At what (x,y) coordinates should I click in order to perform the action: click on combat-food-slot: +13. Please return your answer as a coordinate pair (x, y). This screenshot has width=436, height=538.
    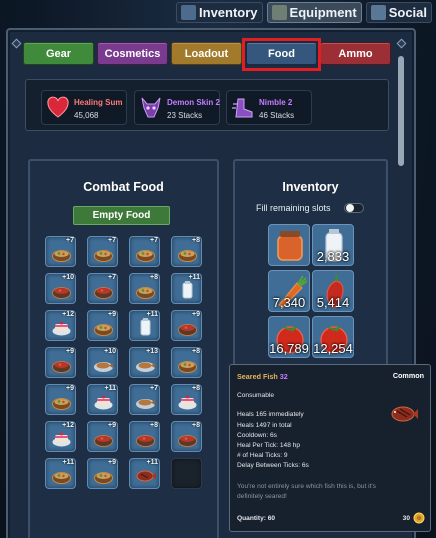
    Looking at the image, I should click on (144, 362).